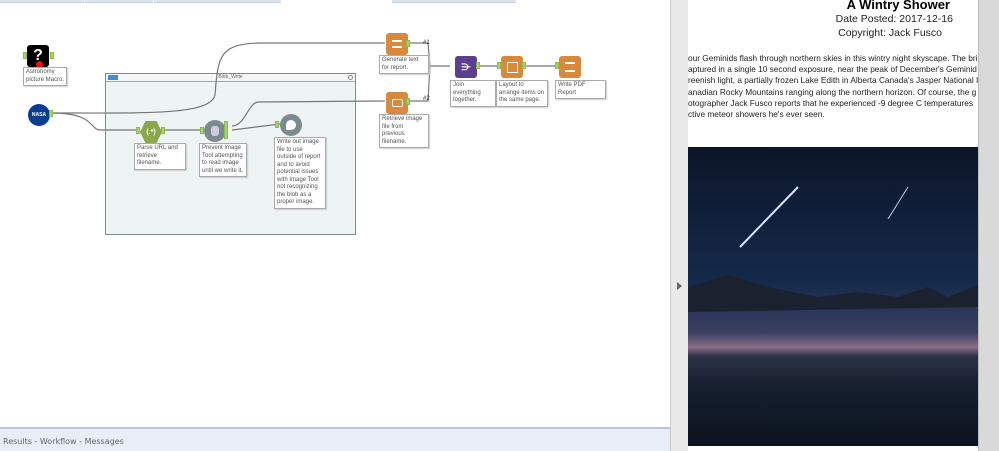 This screenshot has height=451, width=999. I want to click on nasa-logo: NASA, so click(39, 115).